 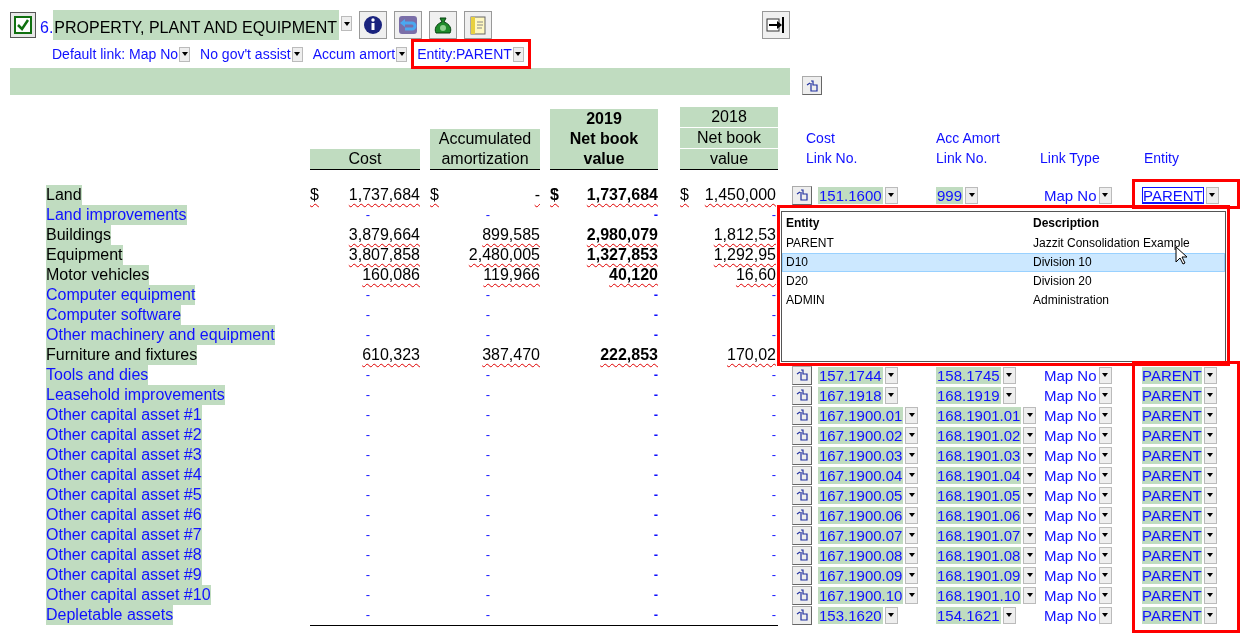 What do you see at coordinates (968, 375) in the screenshot?
I see `amort-link-field: 158.1745` at bounding box center [968, 375].